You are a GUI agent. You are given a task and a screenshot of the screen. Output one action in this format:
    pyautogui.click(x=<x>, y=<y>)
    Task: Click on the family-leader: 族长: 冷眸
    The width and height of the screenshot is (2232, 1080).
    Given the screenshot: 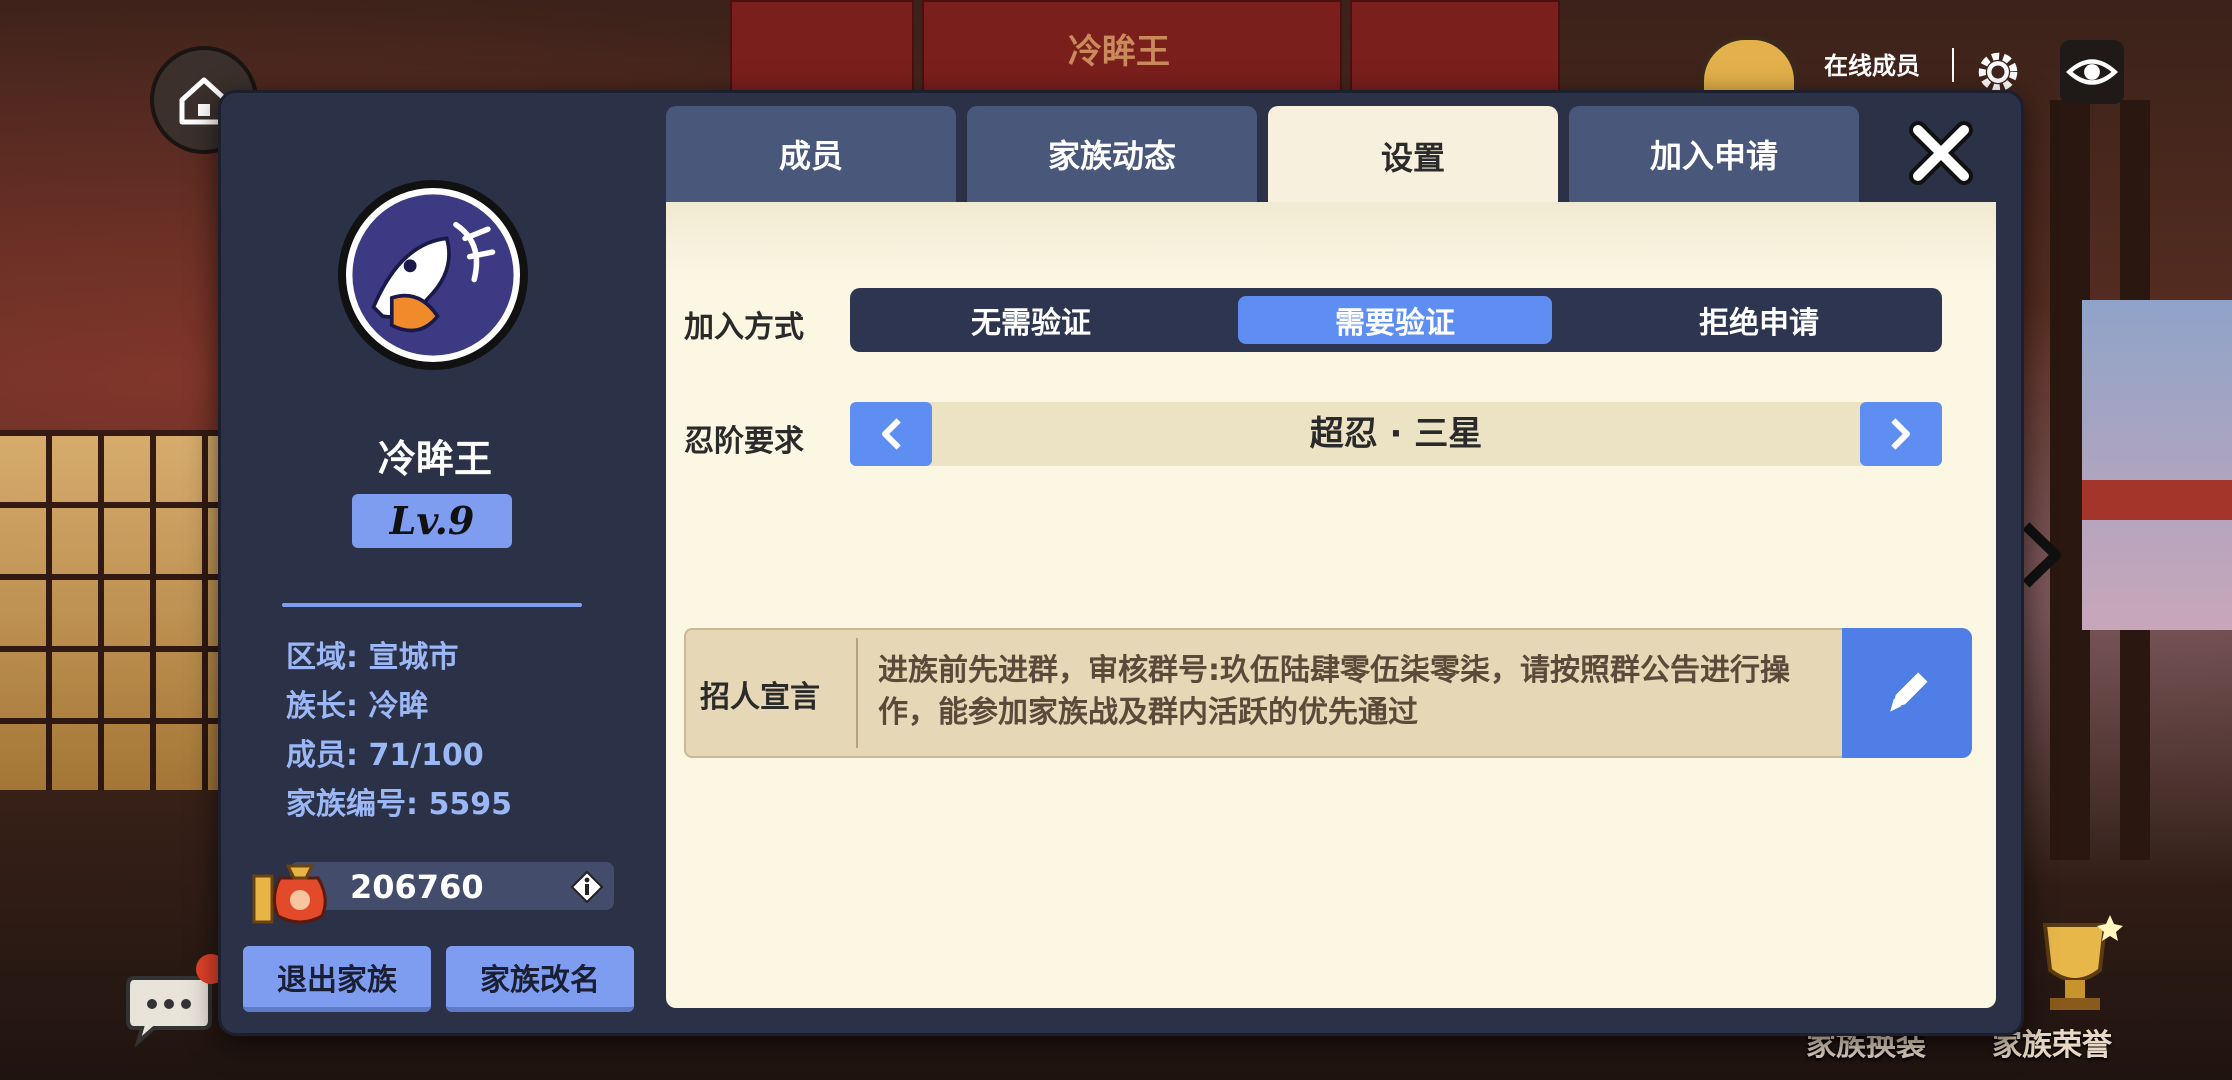 What is the action you would take?
    pyautogui.click(x=357, y=706)
    